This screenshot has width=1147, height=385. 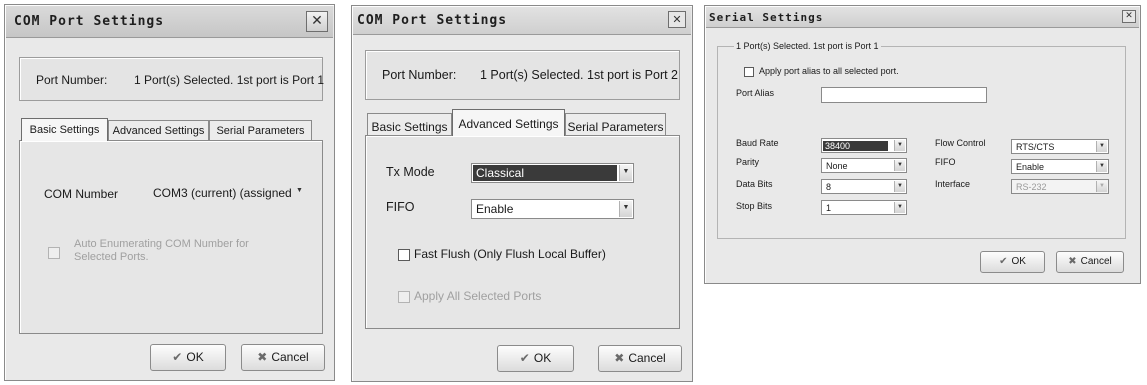 I want to click on interface-value: RS-232, so click(x=1031, y=186).